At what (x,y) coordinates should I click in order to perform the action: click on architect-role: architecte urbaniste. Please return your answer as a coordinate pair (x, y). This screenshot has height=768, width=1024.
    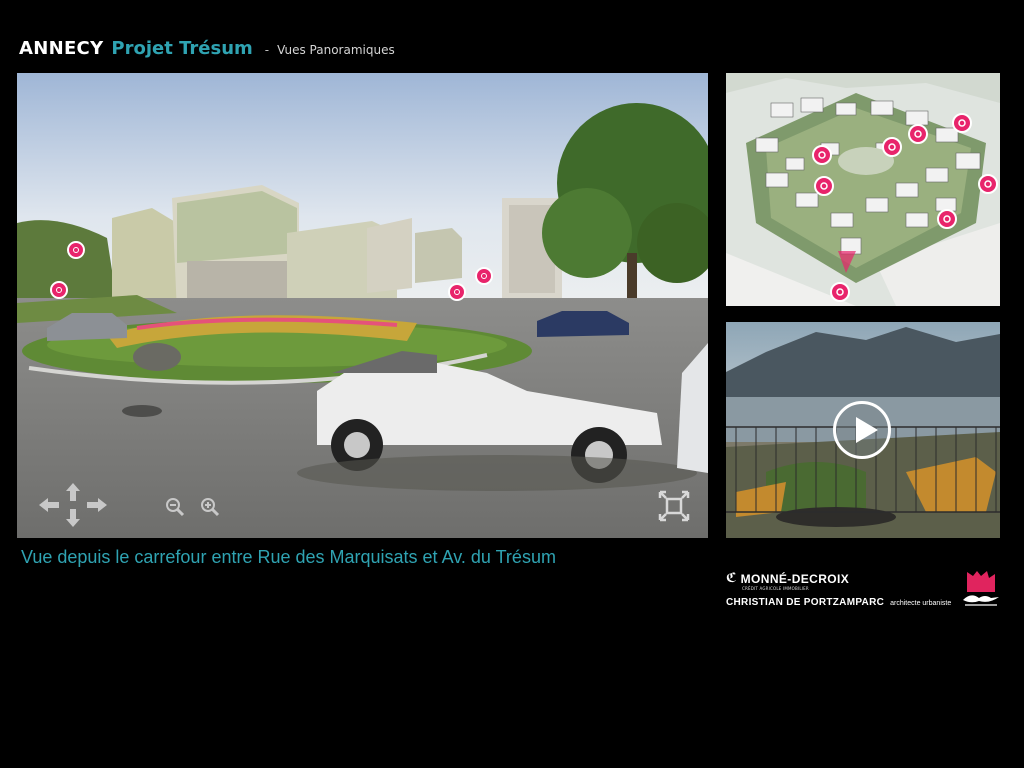
    Looking at the image, I should click on (921, 603).